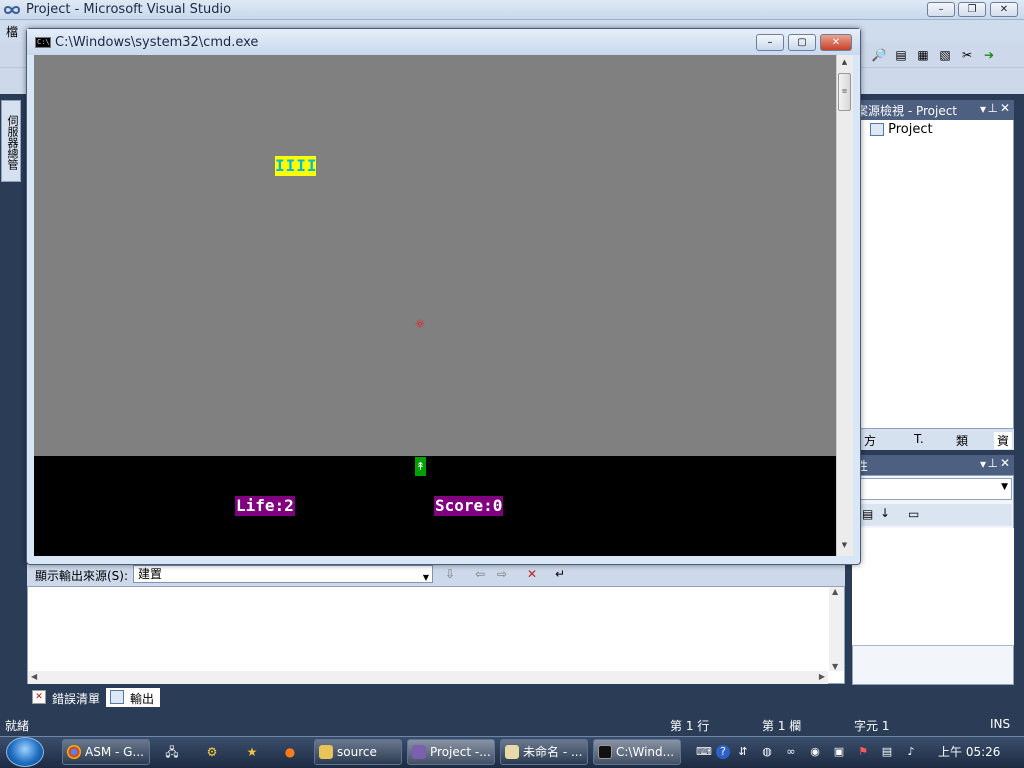 Image resolution: width=1024 pixels, height=768 pixels. I want to click on status-bar: 就緒 第 1 行 第 1 欄 字元 1 INS, so click(512, 725).